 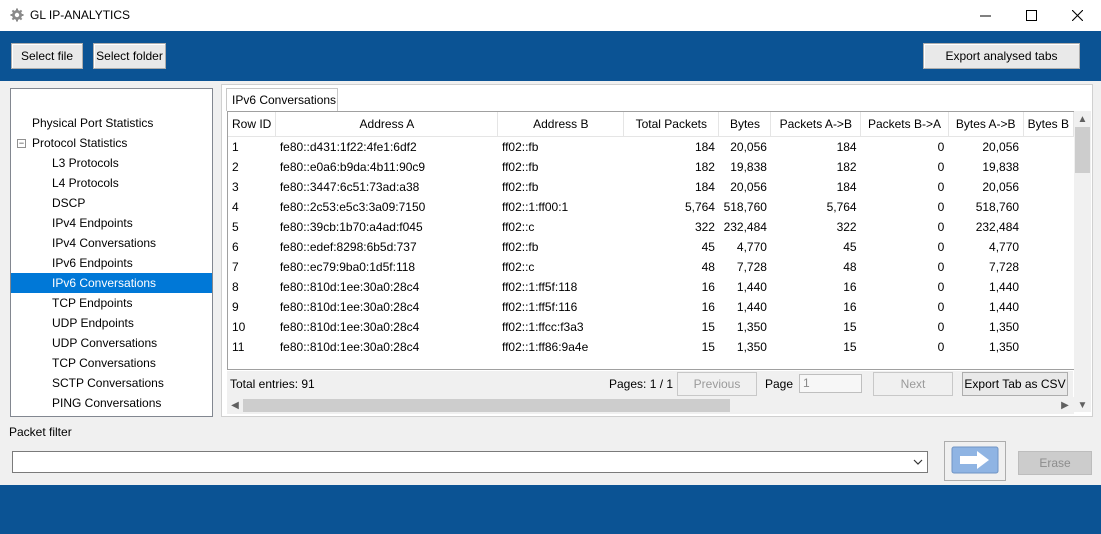 I want to click on minimize-button, so click(x=985, y=15).